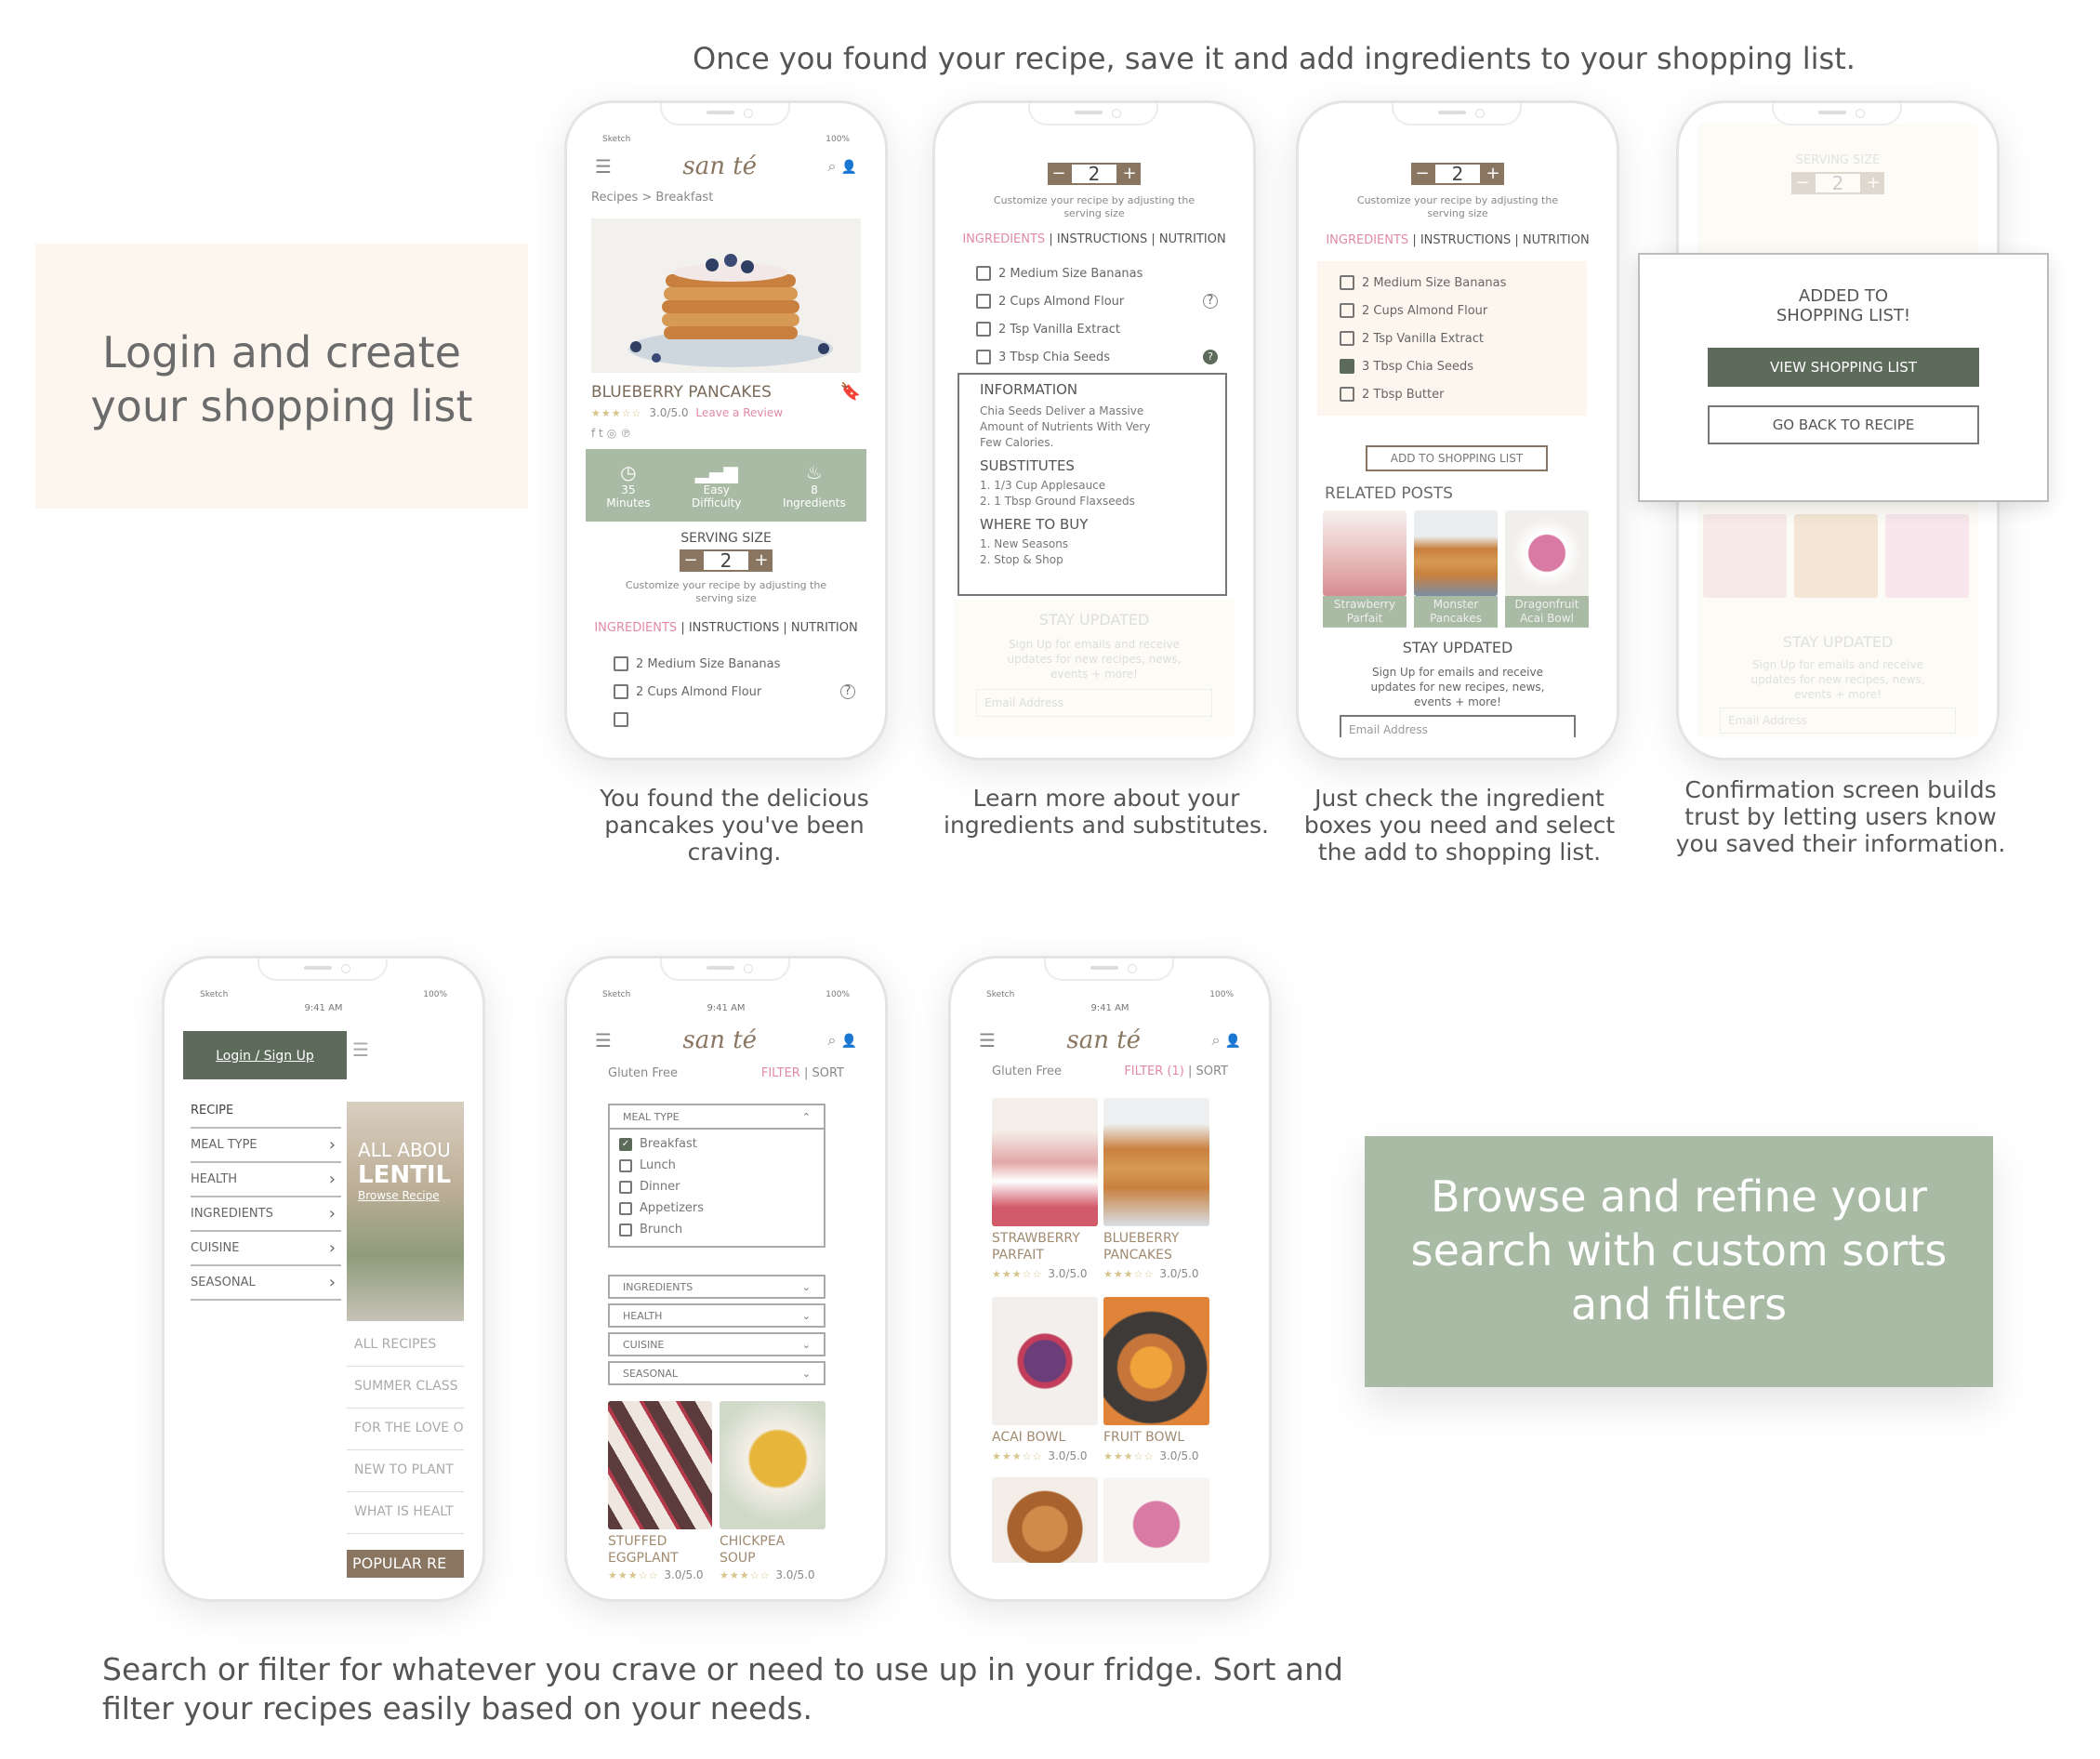 The image size is (2100, 1759). I want to click on link-summer-class: SUMMER CLASS, so click(405, 1388).